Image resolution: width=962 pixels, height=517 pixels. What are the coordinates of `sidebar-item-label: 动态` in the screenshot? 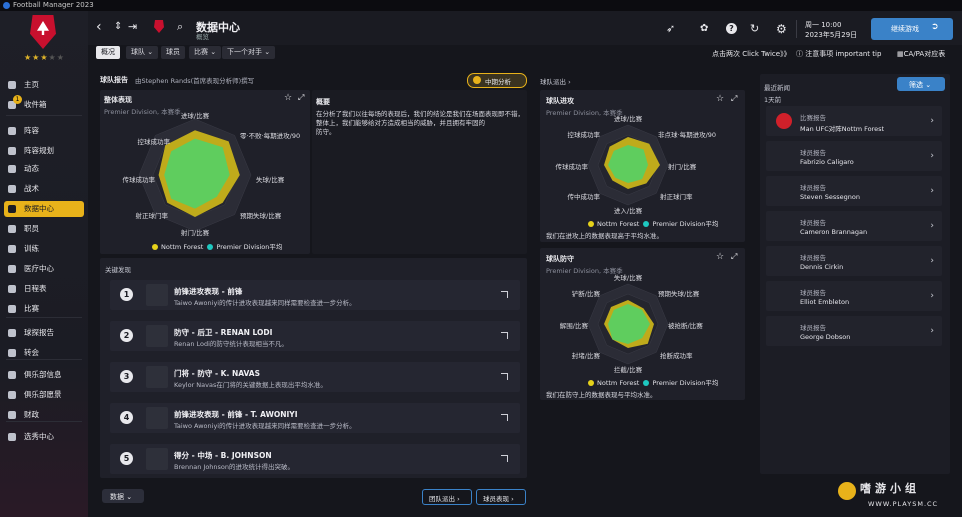 It's located at (31, 168).